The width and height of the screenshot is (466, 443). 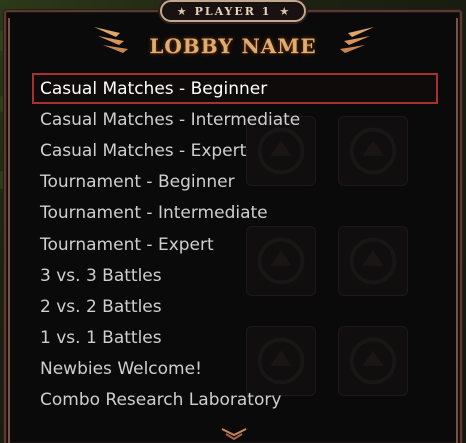 What do you see at coordinates (235, 275) in the screenshot?
I see `lobby-item: 3 vs. 3 Battles` at bounding box center [235, 275].